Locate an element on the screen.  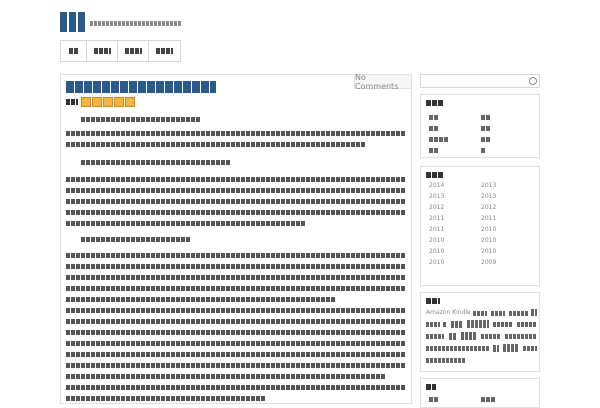
site-description is located at coordinates (136, 23).